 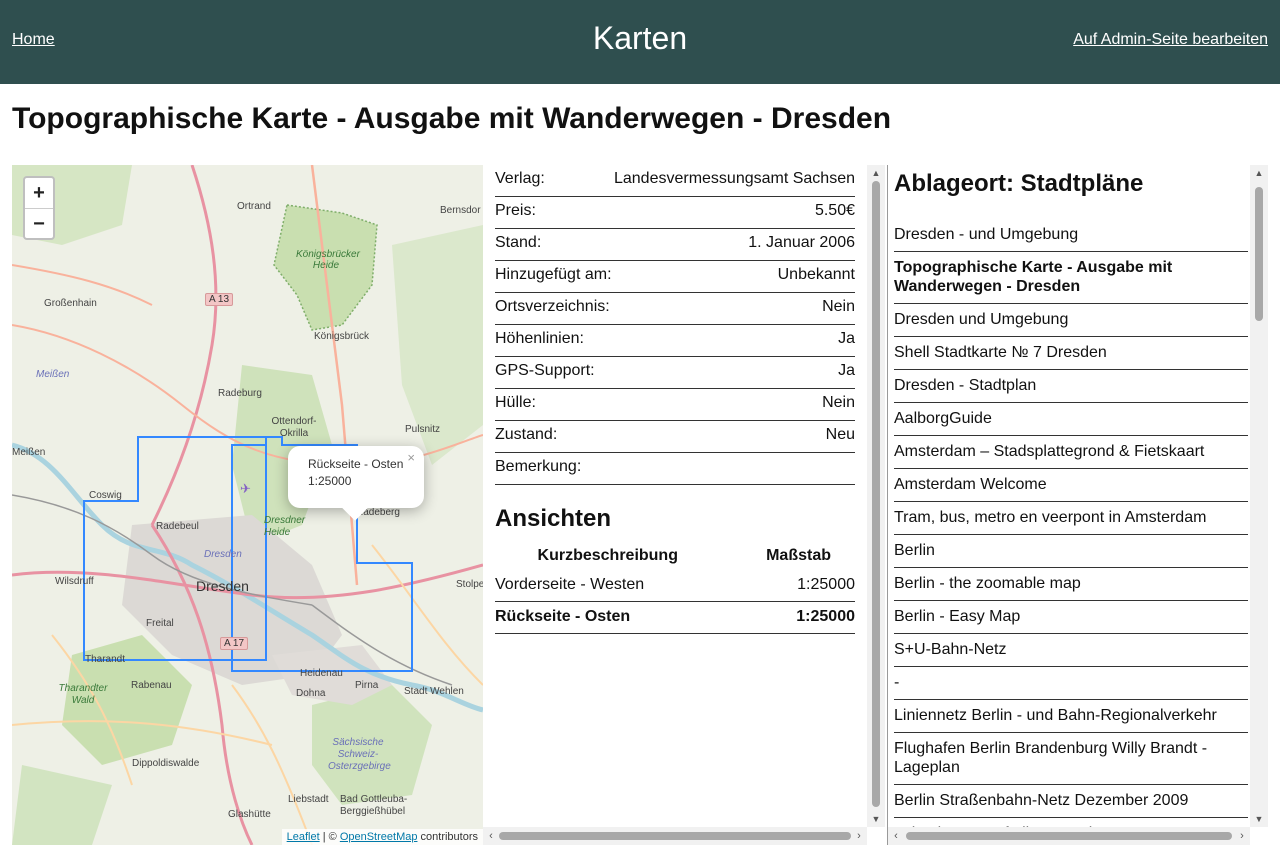 I want to click on osm-link: OpenStreetMap, so click(x=379, y=837).